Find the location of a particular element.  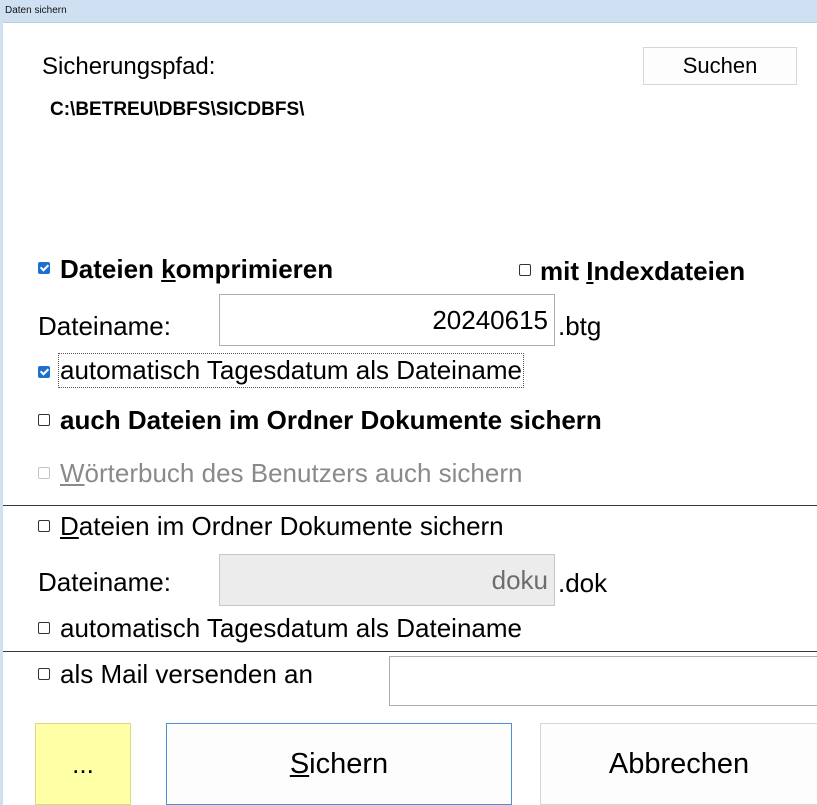

auto-date-label: automatisch Tagesdatum als Dateiname is located at coordinates (291, 370).